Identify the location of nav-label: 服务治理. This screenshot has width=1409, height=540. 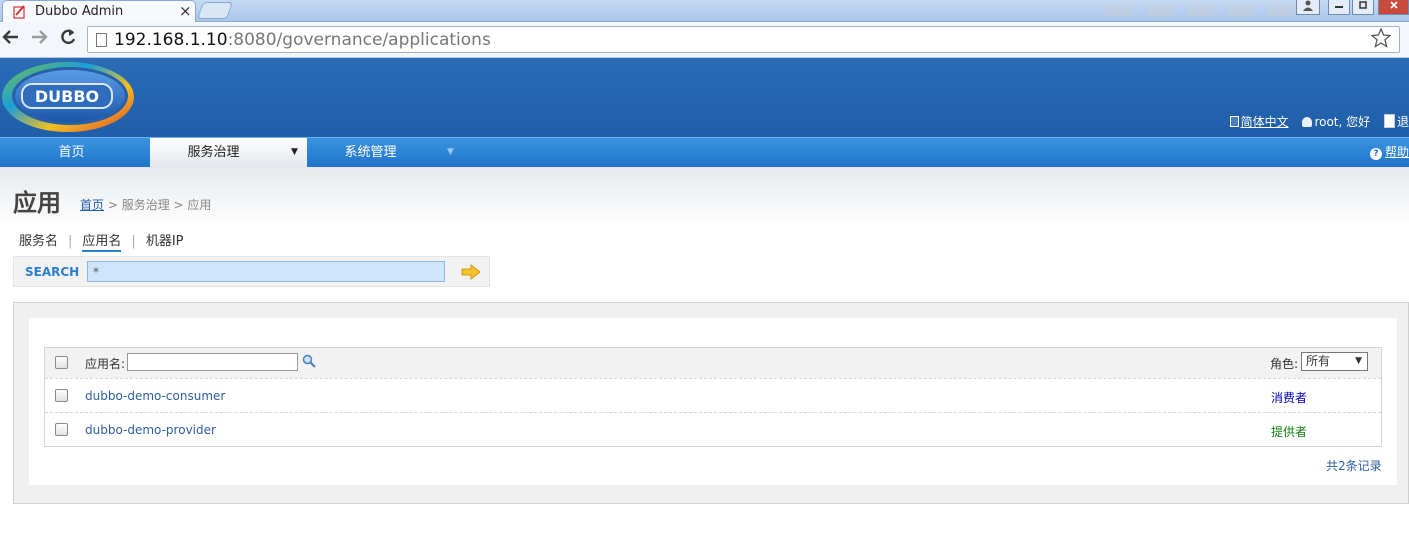
(213, 152).